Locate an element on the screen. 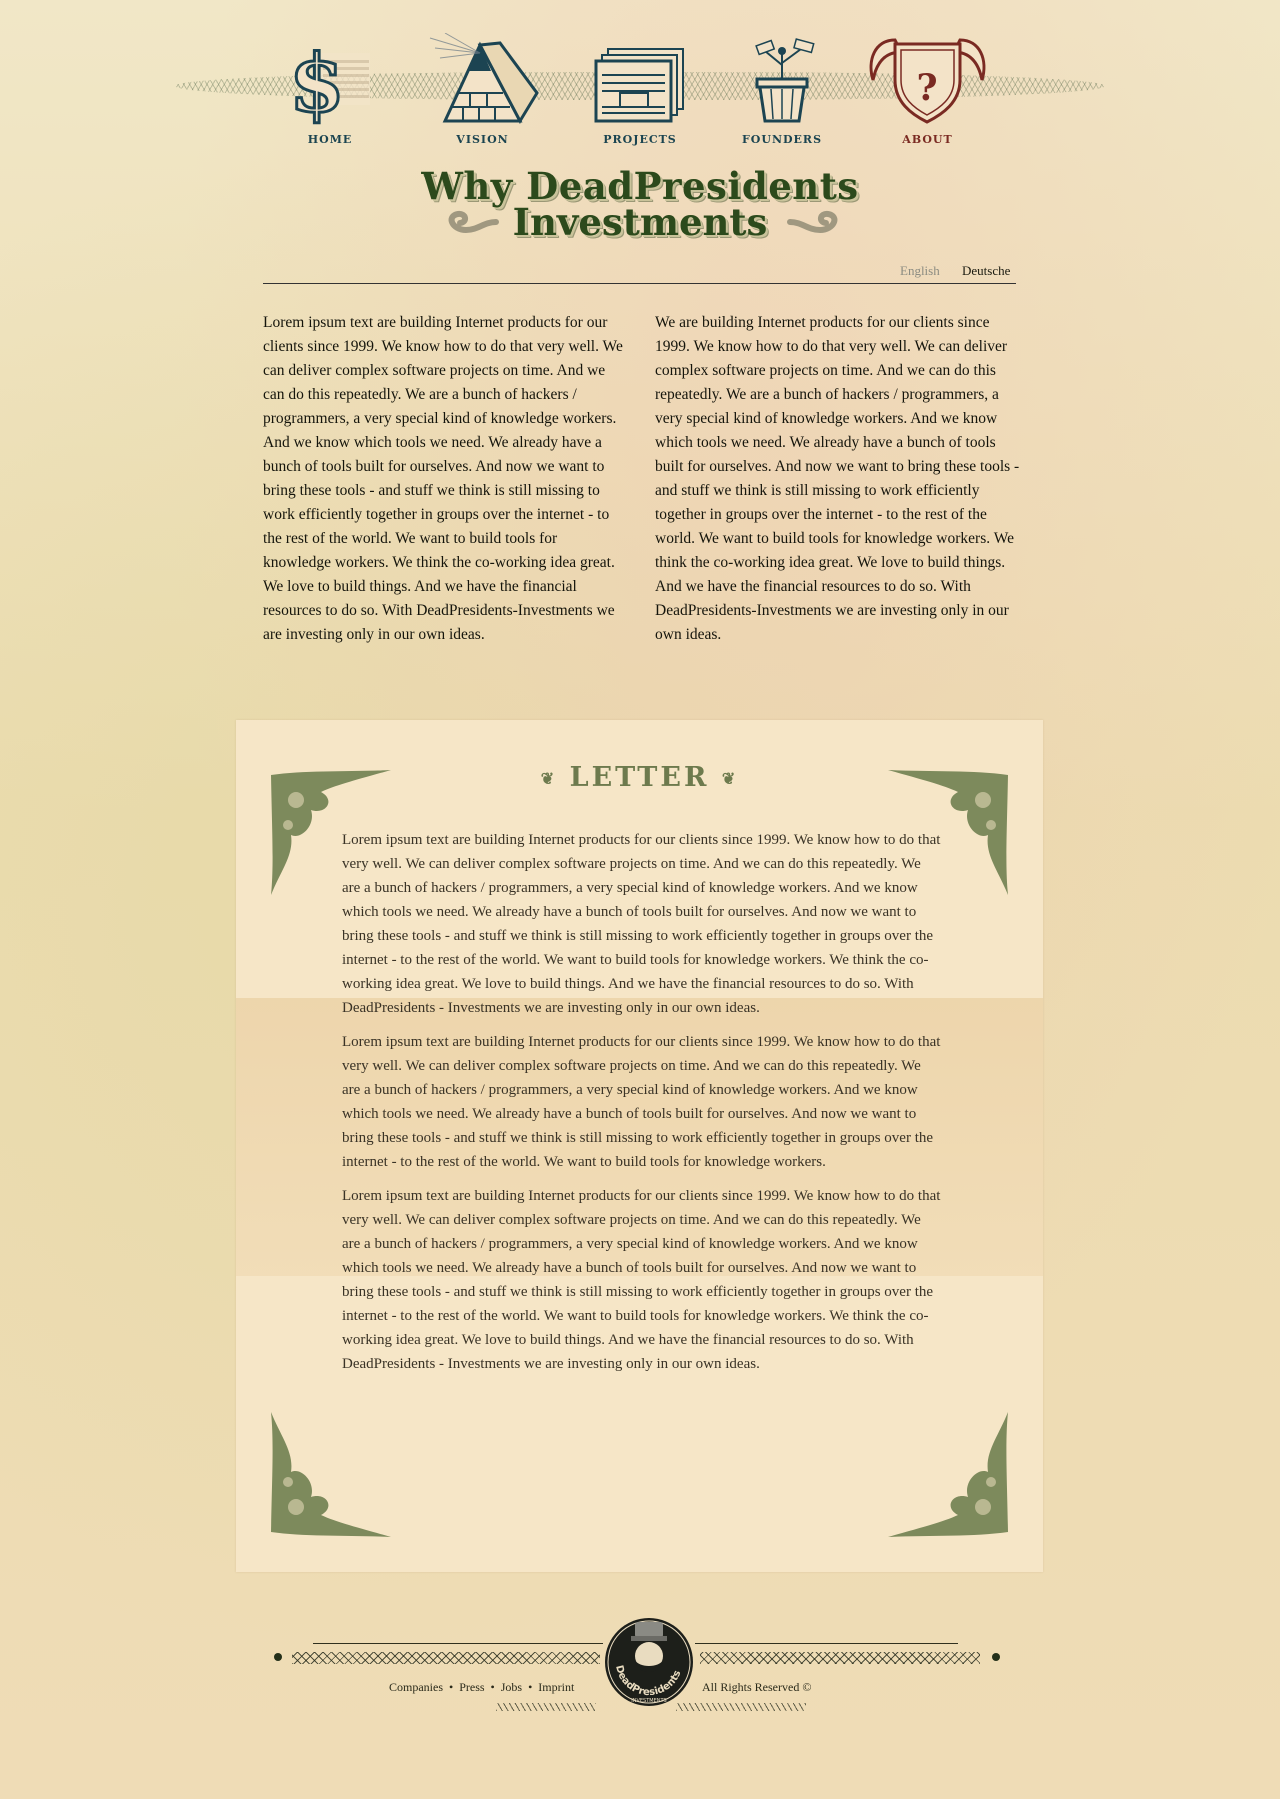  seal-subtext: INVESTMENTS is located at coordinates (648, 1701).